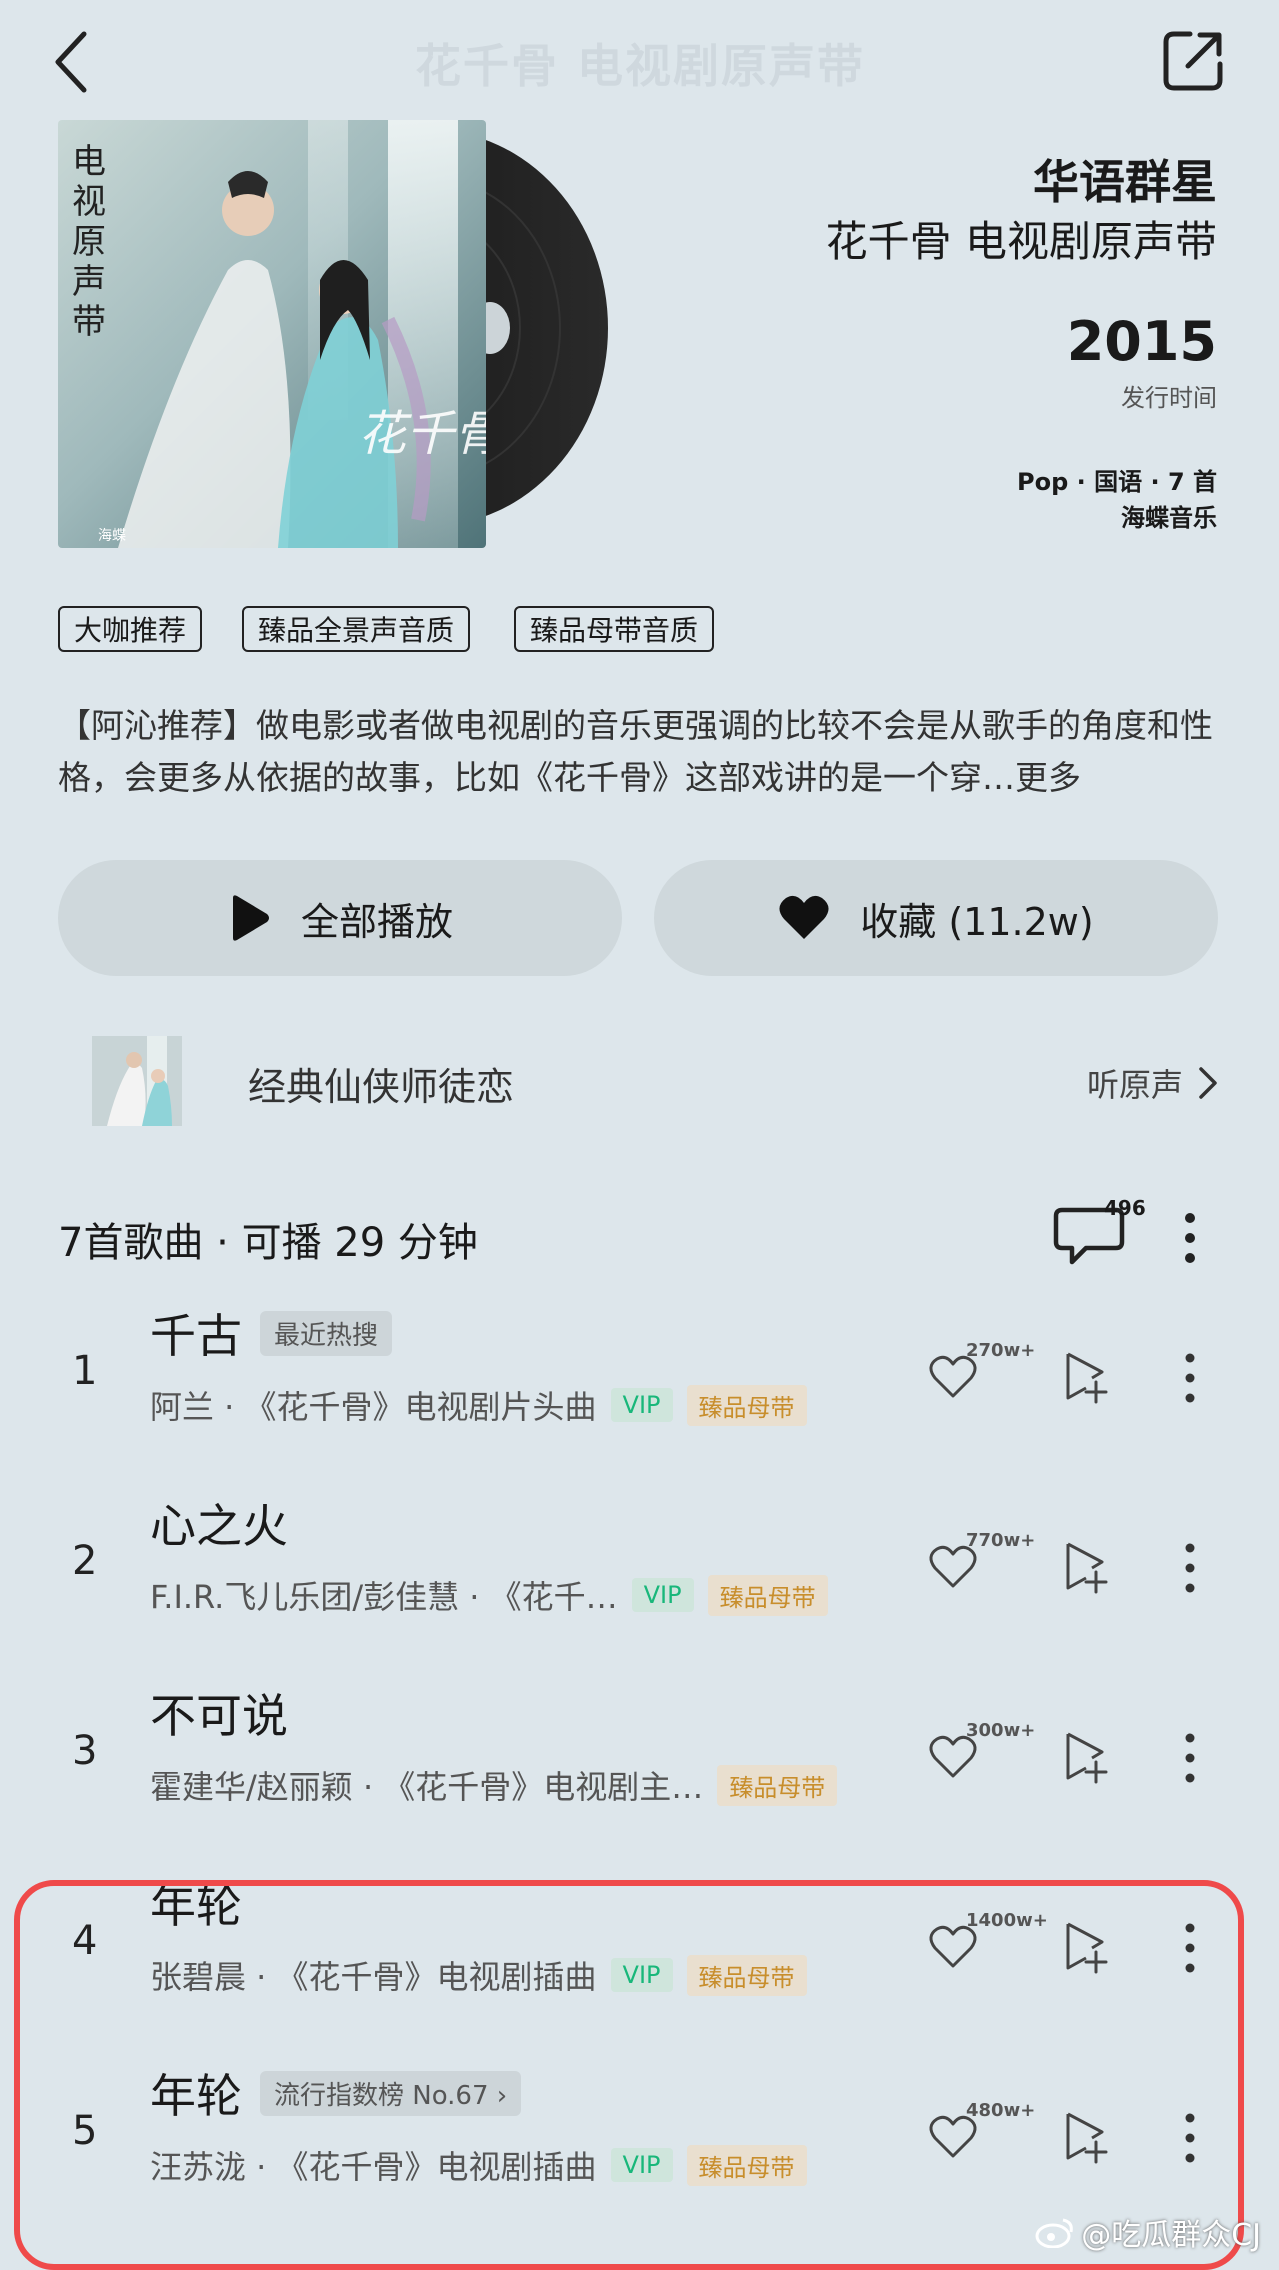  What do you see at coordinates (89, 242) in the screenshot?
I see `cover-vertical-text: 电视原声带` at bounding box center [89, 242].